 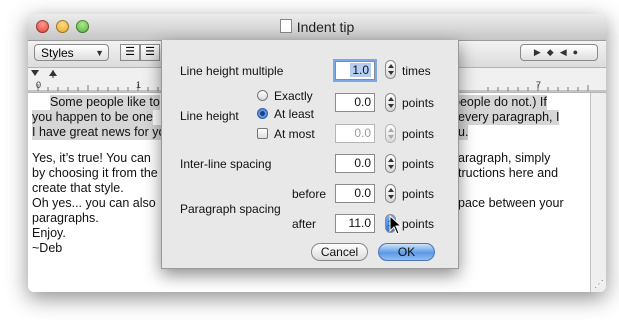 I want to click on exactly-radio, so click(x=262, y=95).